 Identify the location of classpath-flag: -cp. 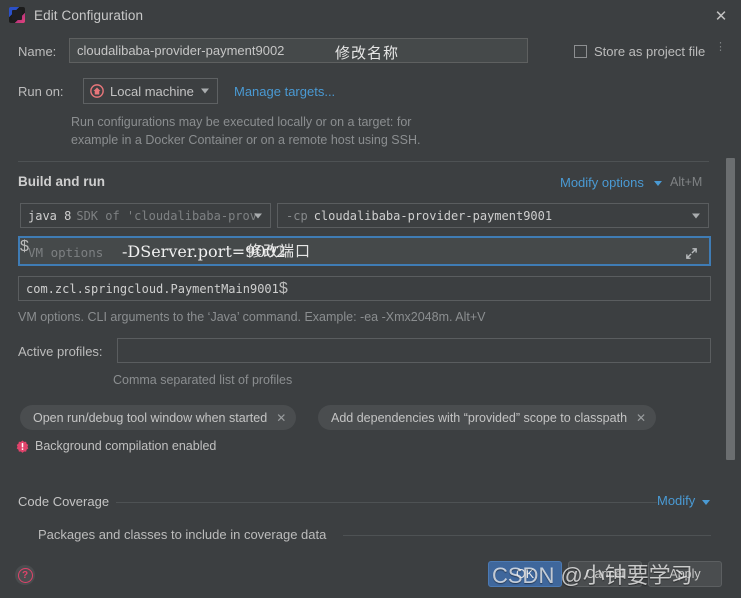
(297, 215).